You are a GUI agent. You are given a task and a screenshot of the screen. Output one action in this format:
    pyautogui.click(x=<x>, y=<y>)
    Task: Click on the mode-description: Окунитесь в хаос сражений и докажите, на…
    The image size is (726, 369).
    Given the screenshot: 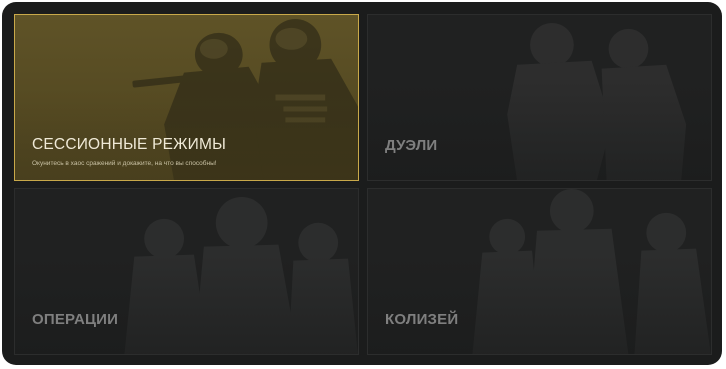 What is the action you would take?
    pyautogui.click(x=124, y=163)
    